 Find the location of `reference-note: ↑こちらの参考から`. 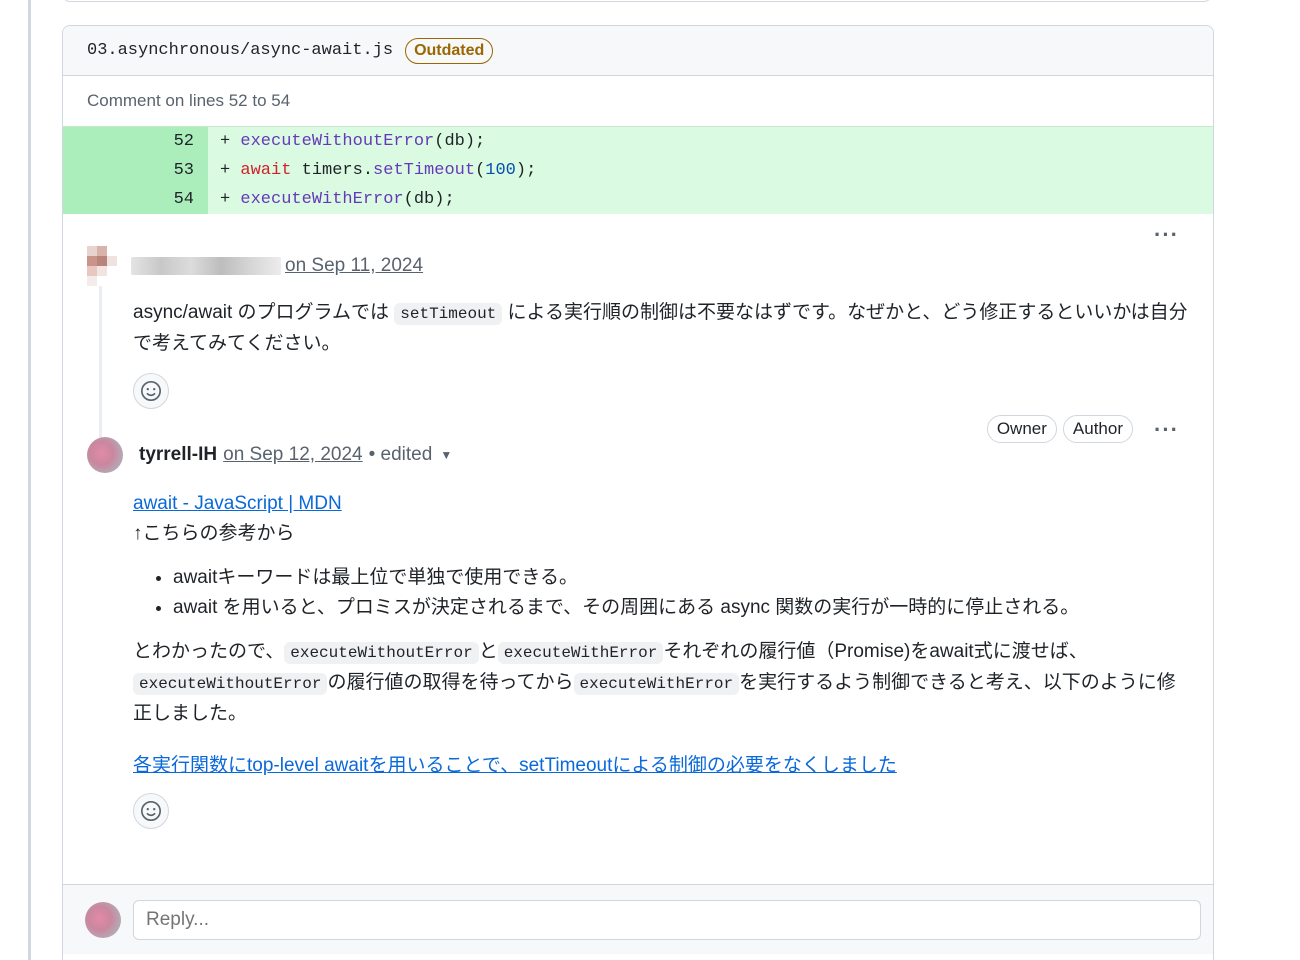

reference-note: ↑こちらの参考から is located at coordinates (214, 533).